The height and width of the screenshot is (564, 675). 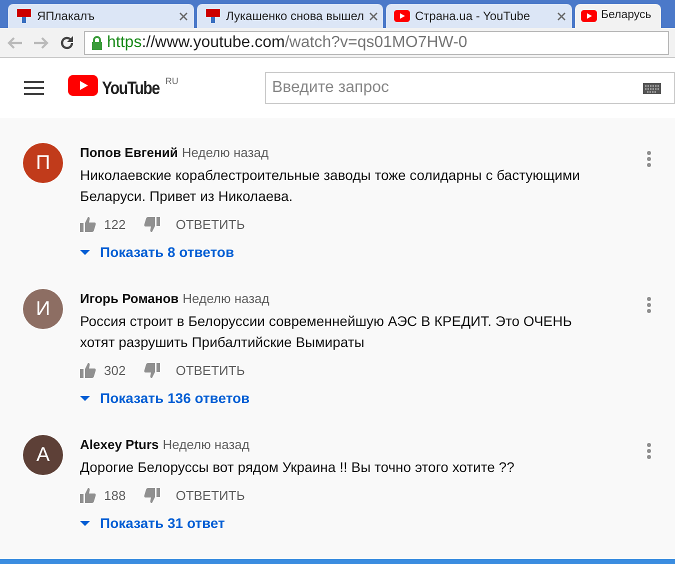 I want to click on menu-icon, so click(x=34, y=88).